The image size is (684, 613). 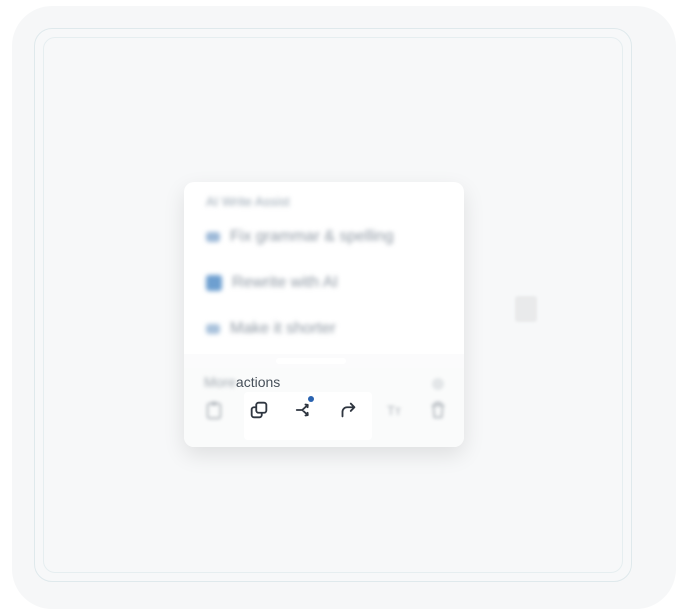 I want to click on duplicate-button, so click(x=259, y=410).